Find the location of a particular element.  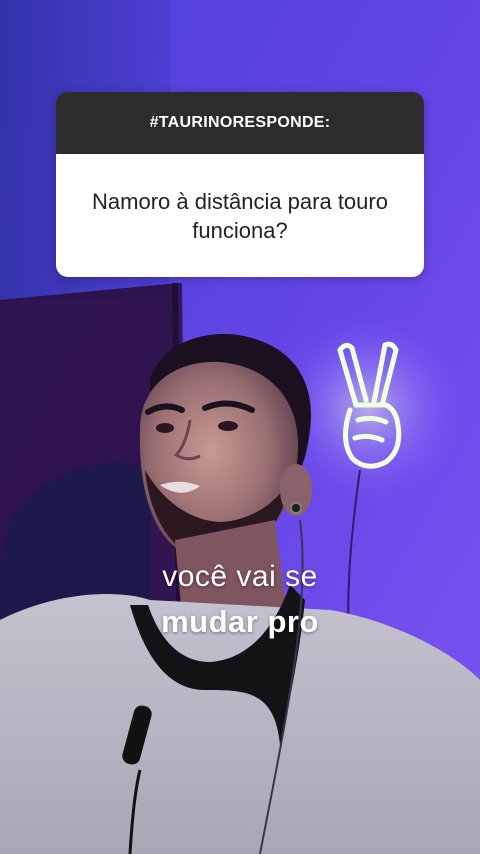

caption-line-2: mudar pro is located at coordinates (240, 621).